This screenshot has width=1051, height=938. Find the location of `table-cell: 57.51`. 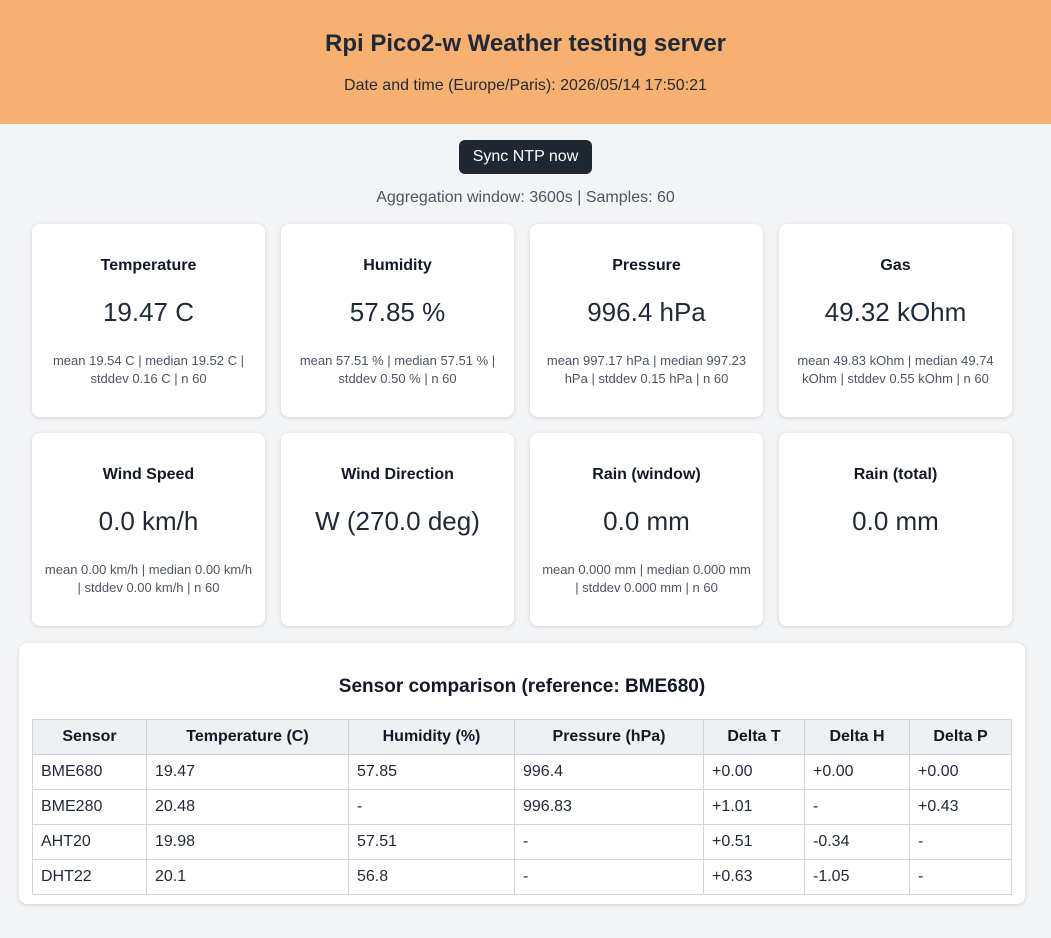

table-cell: 57.51 is located at coordinates (431, 842).